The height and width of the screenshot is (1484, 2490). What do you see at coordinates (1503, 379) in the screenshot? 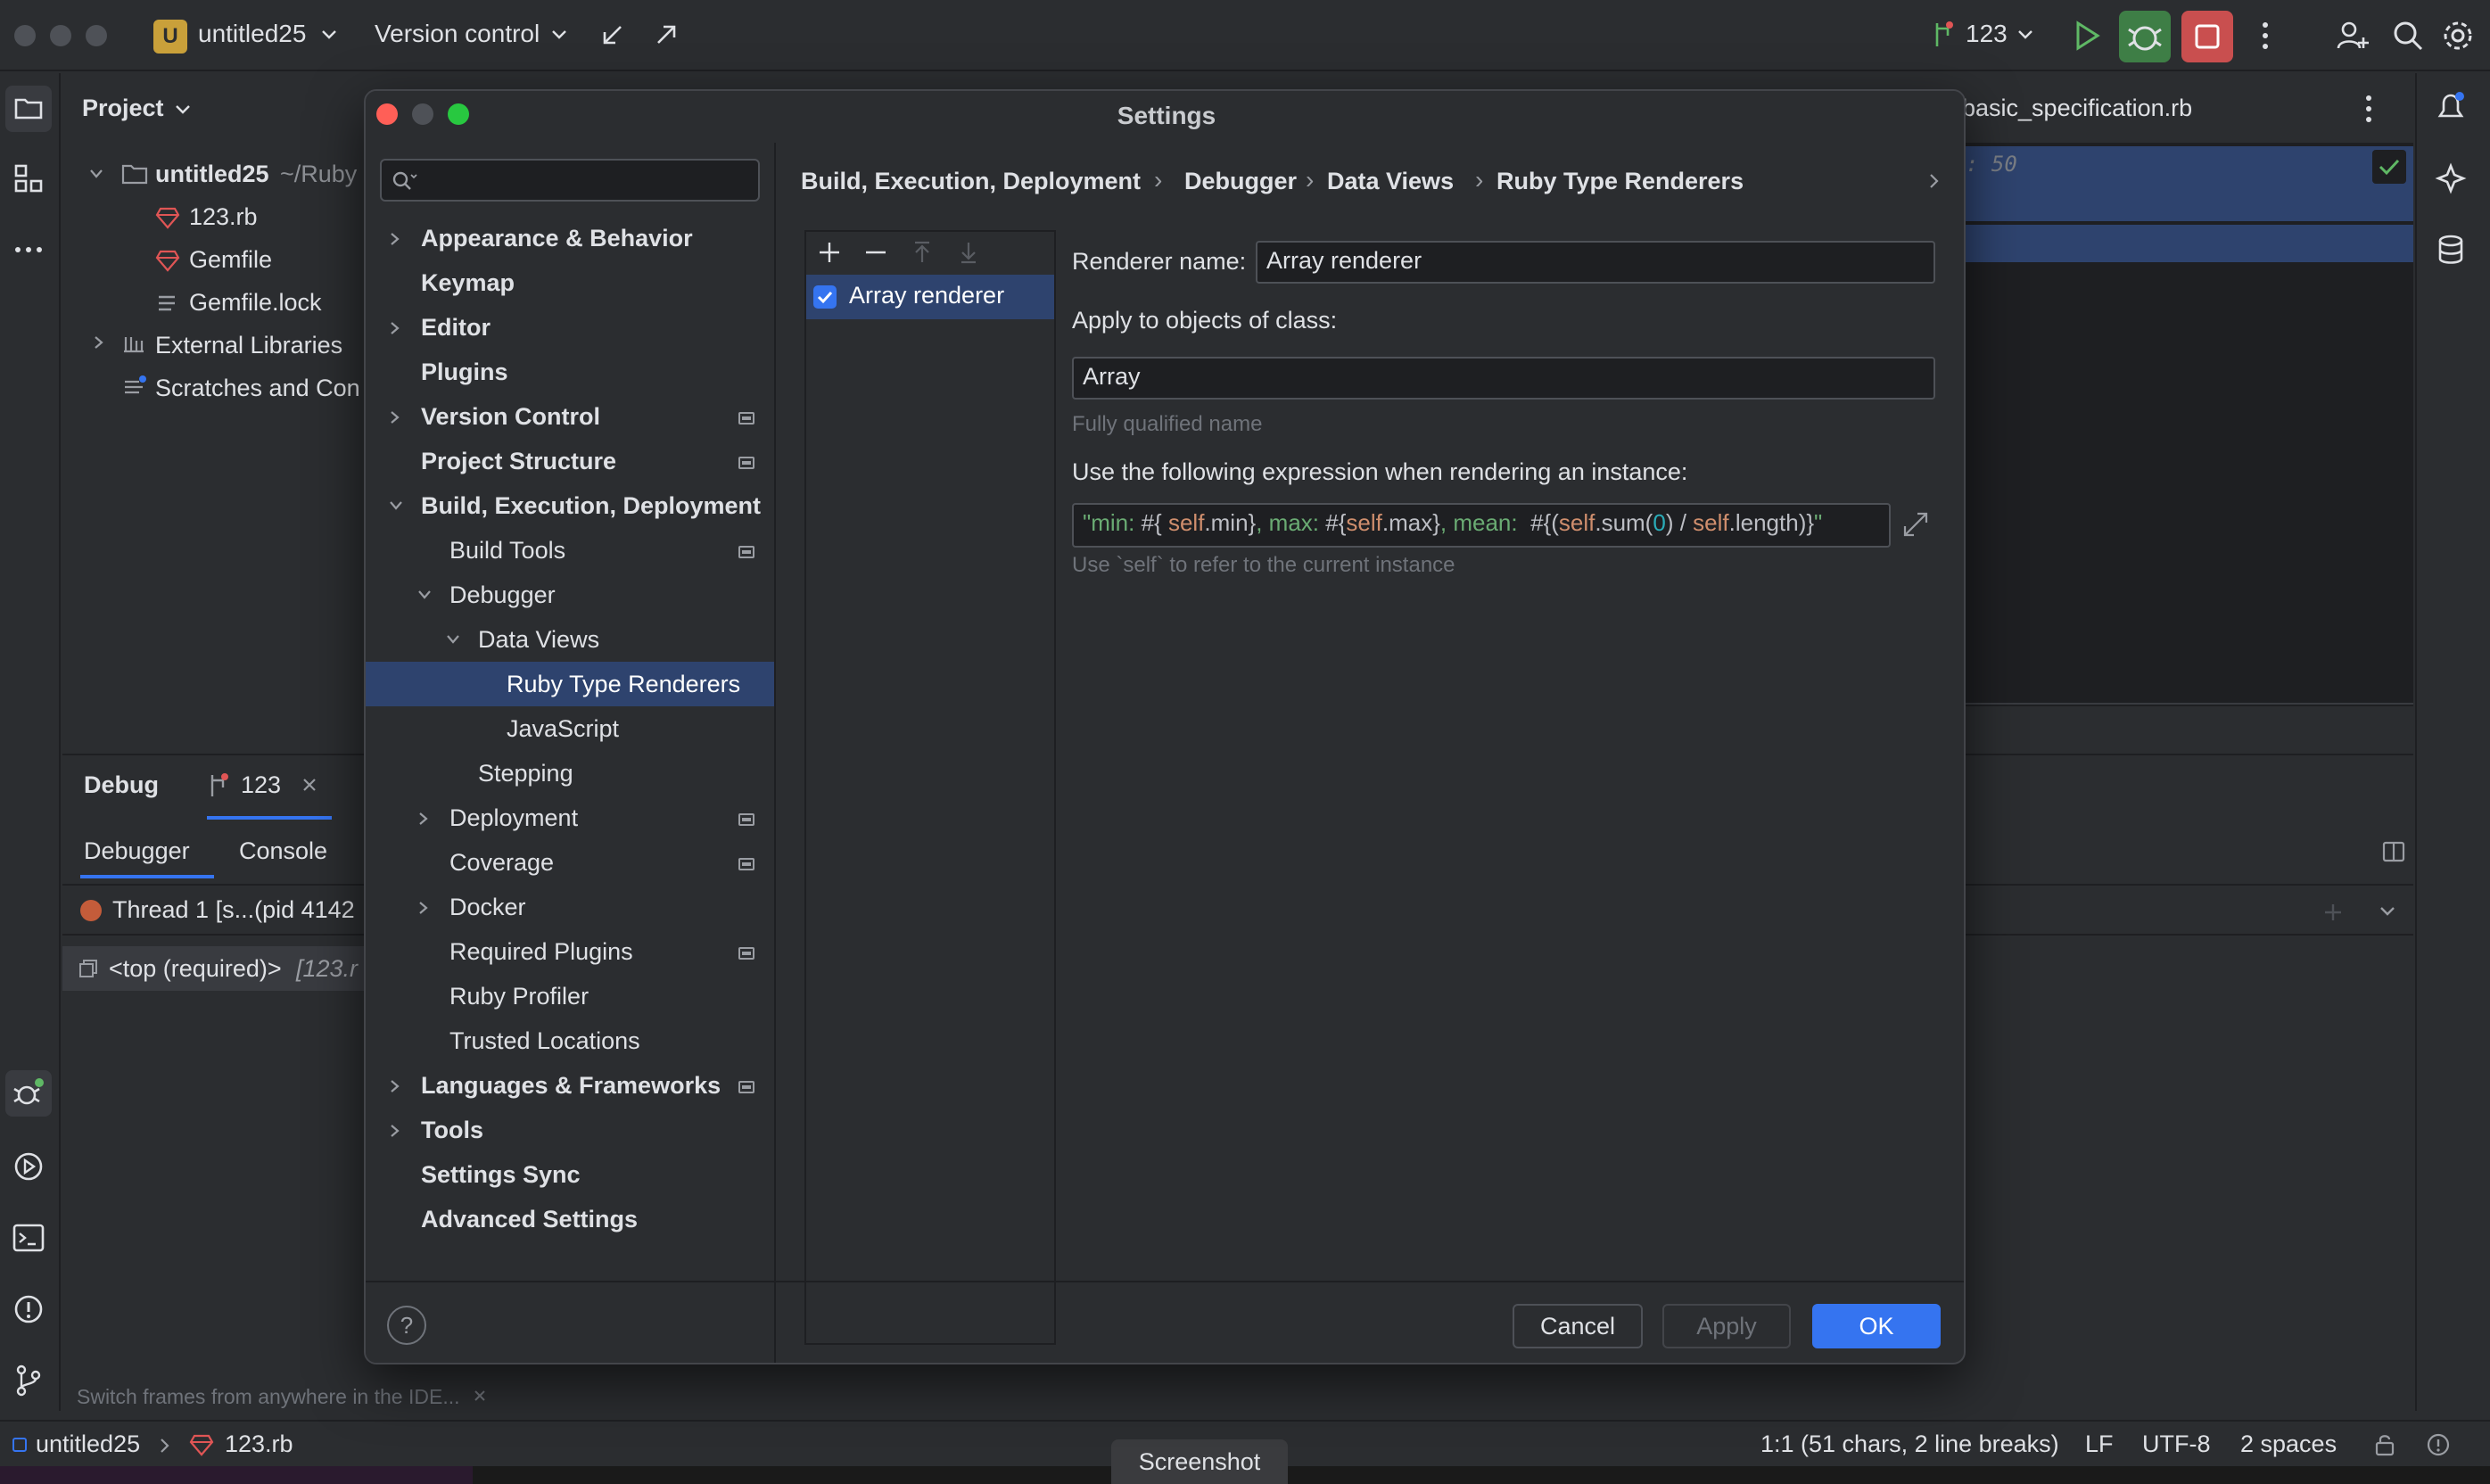
I see `apply-class-field: Array` at bounding box center [1503, 379].